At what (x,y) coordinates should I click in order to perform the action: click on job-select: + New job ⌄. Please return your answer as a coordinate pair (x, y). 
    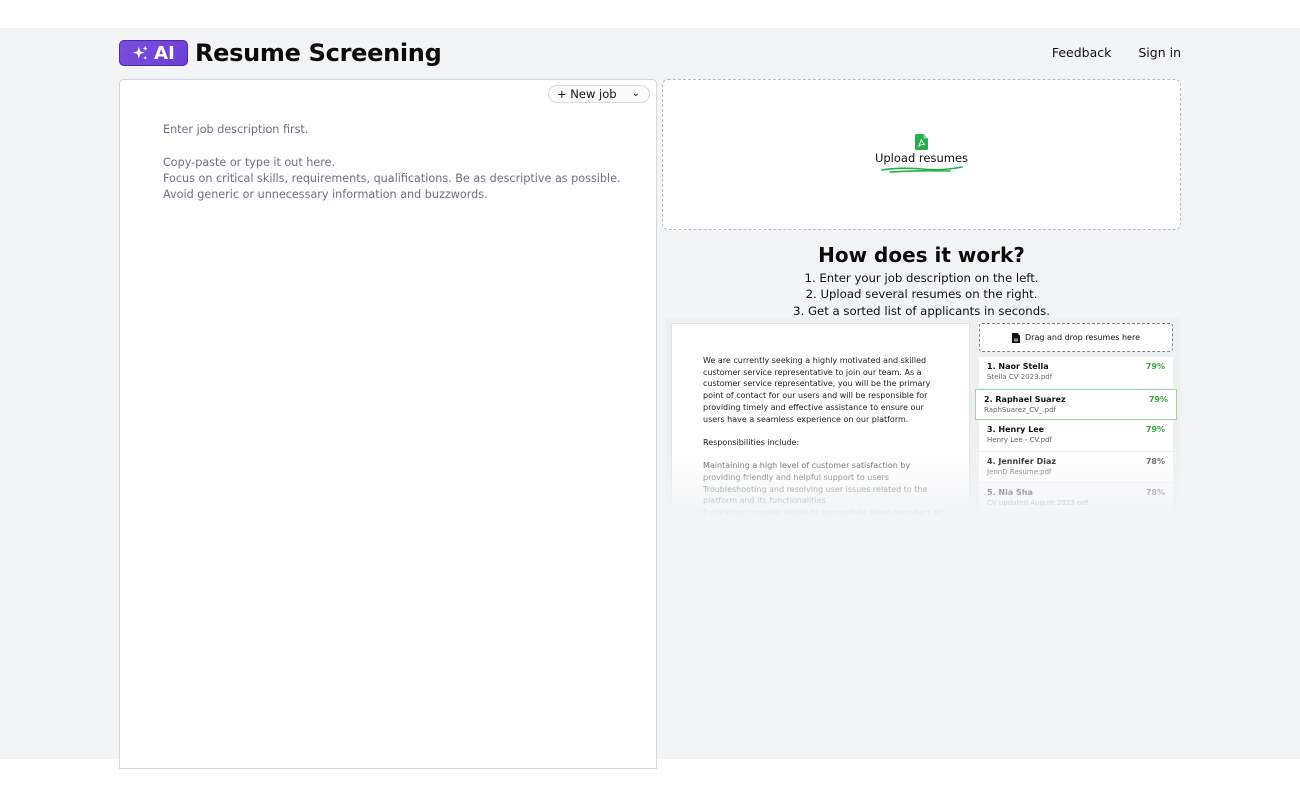
    Looking at the image, I should click on (599, 94).